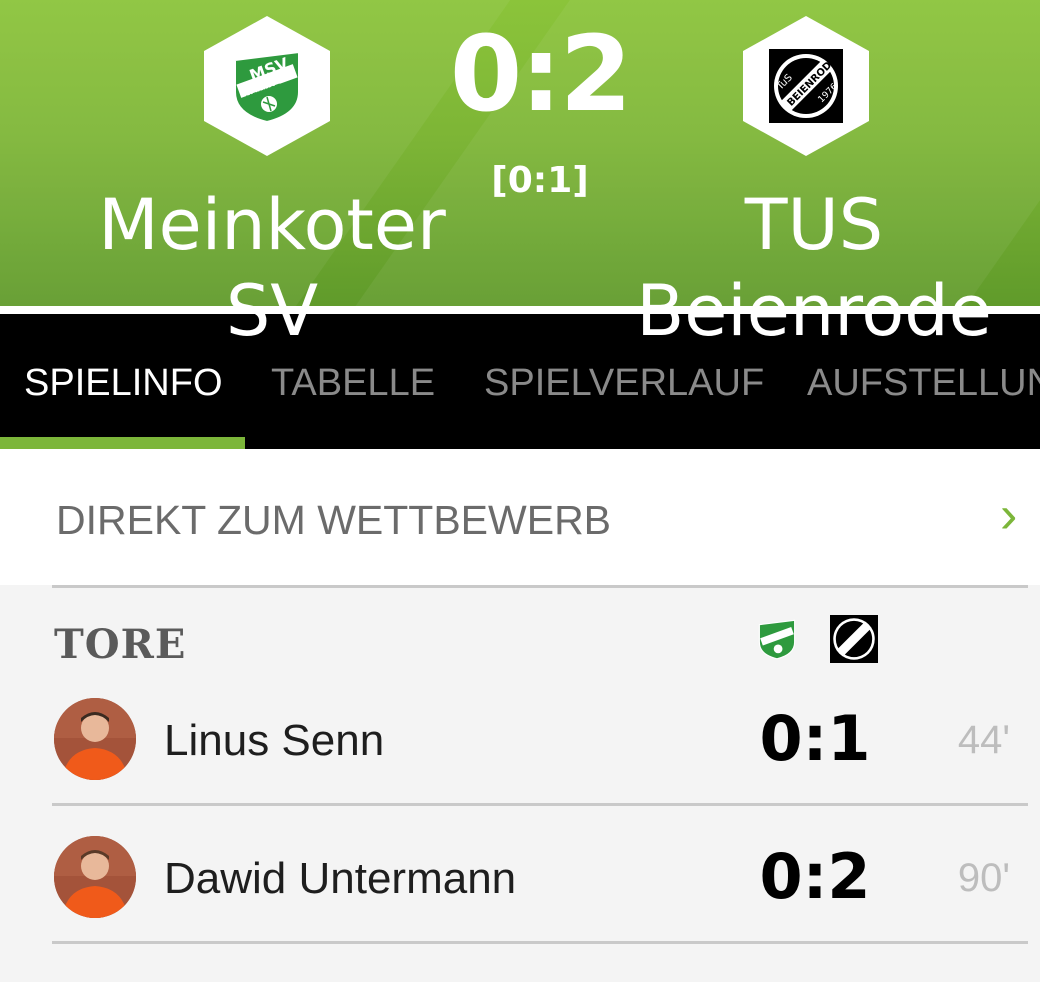 This screenshot has height=982, width=1040. What do you see at coordinates (274, 740) in the screenshot?
I see `player-name: Linus Senn` at bounding box center [274, 740].